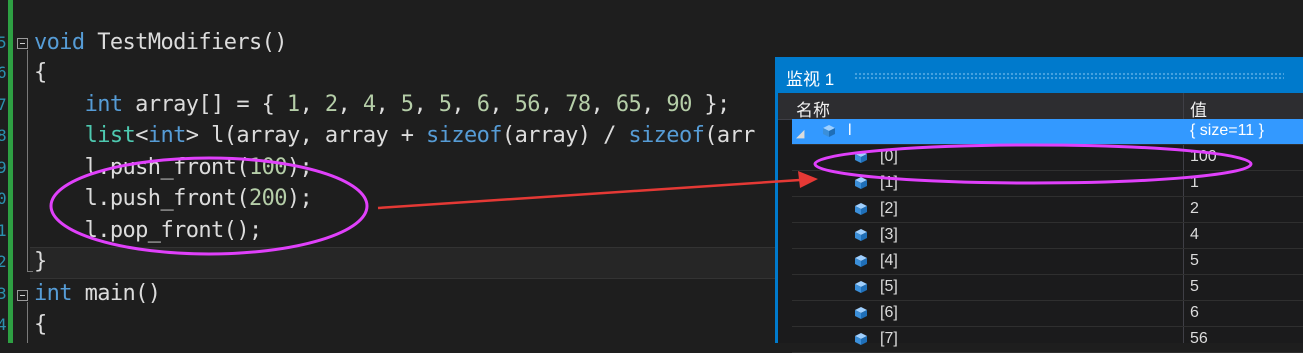 This screenshot has height=353, width=1303. I want to click on watch-row-name: [7], so click(889, 338).